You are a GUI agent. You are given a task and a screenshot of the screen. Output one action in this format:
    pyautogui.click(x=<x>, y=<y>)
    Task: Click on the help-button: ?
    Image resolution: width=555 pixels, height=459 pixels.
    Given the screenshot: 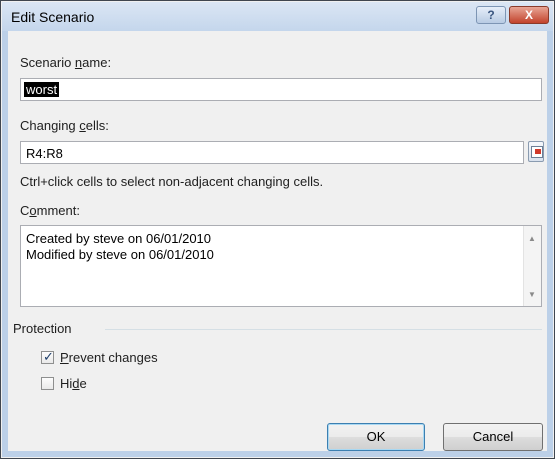 What is the action you would take?
    pyautogui.click(x=491, y=15)
    